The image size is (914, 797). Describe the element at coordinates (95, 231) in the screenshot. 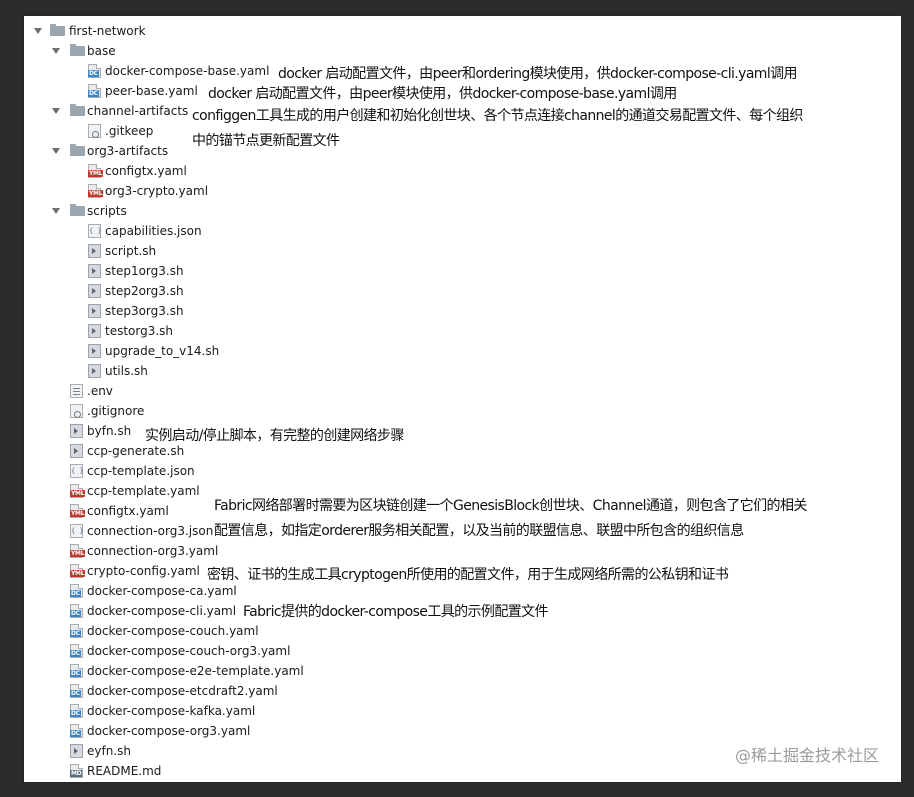

I see `json-file-icon` at that location.